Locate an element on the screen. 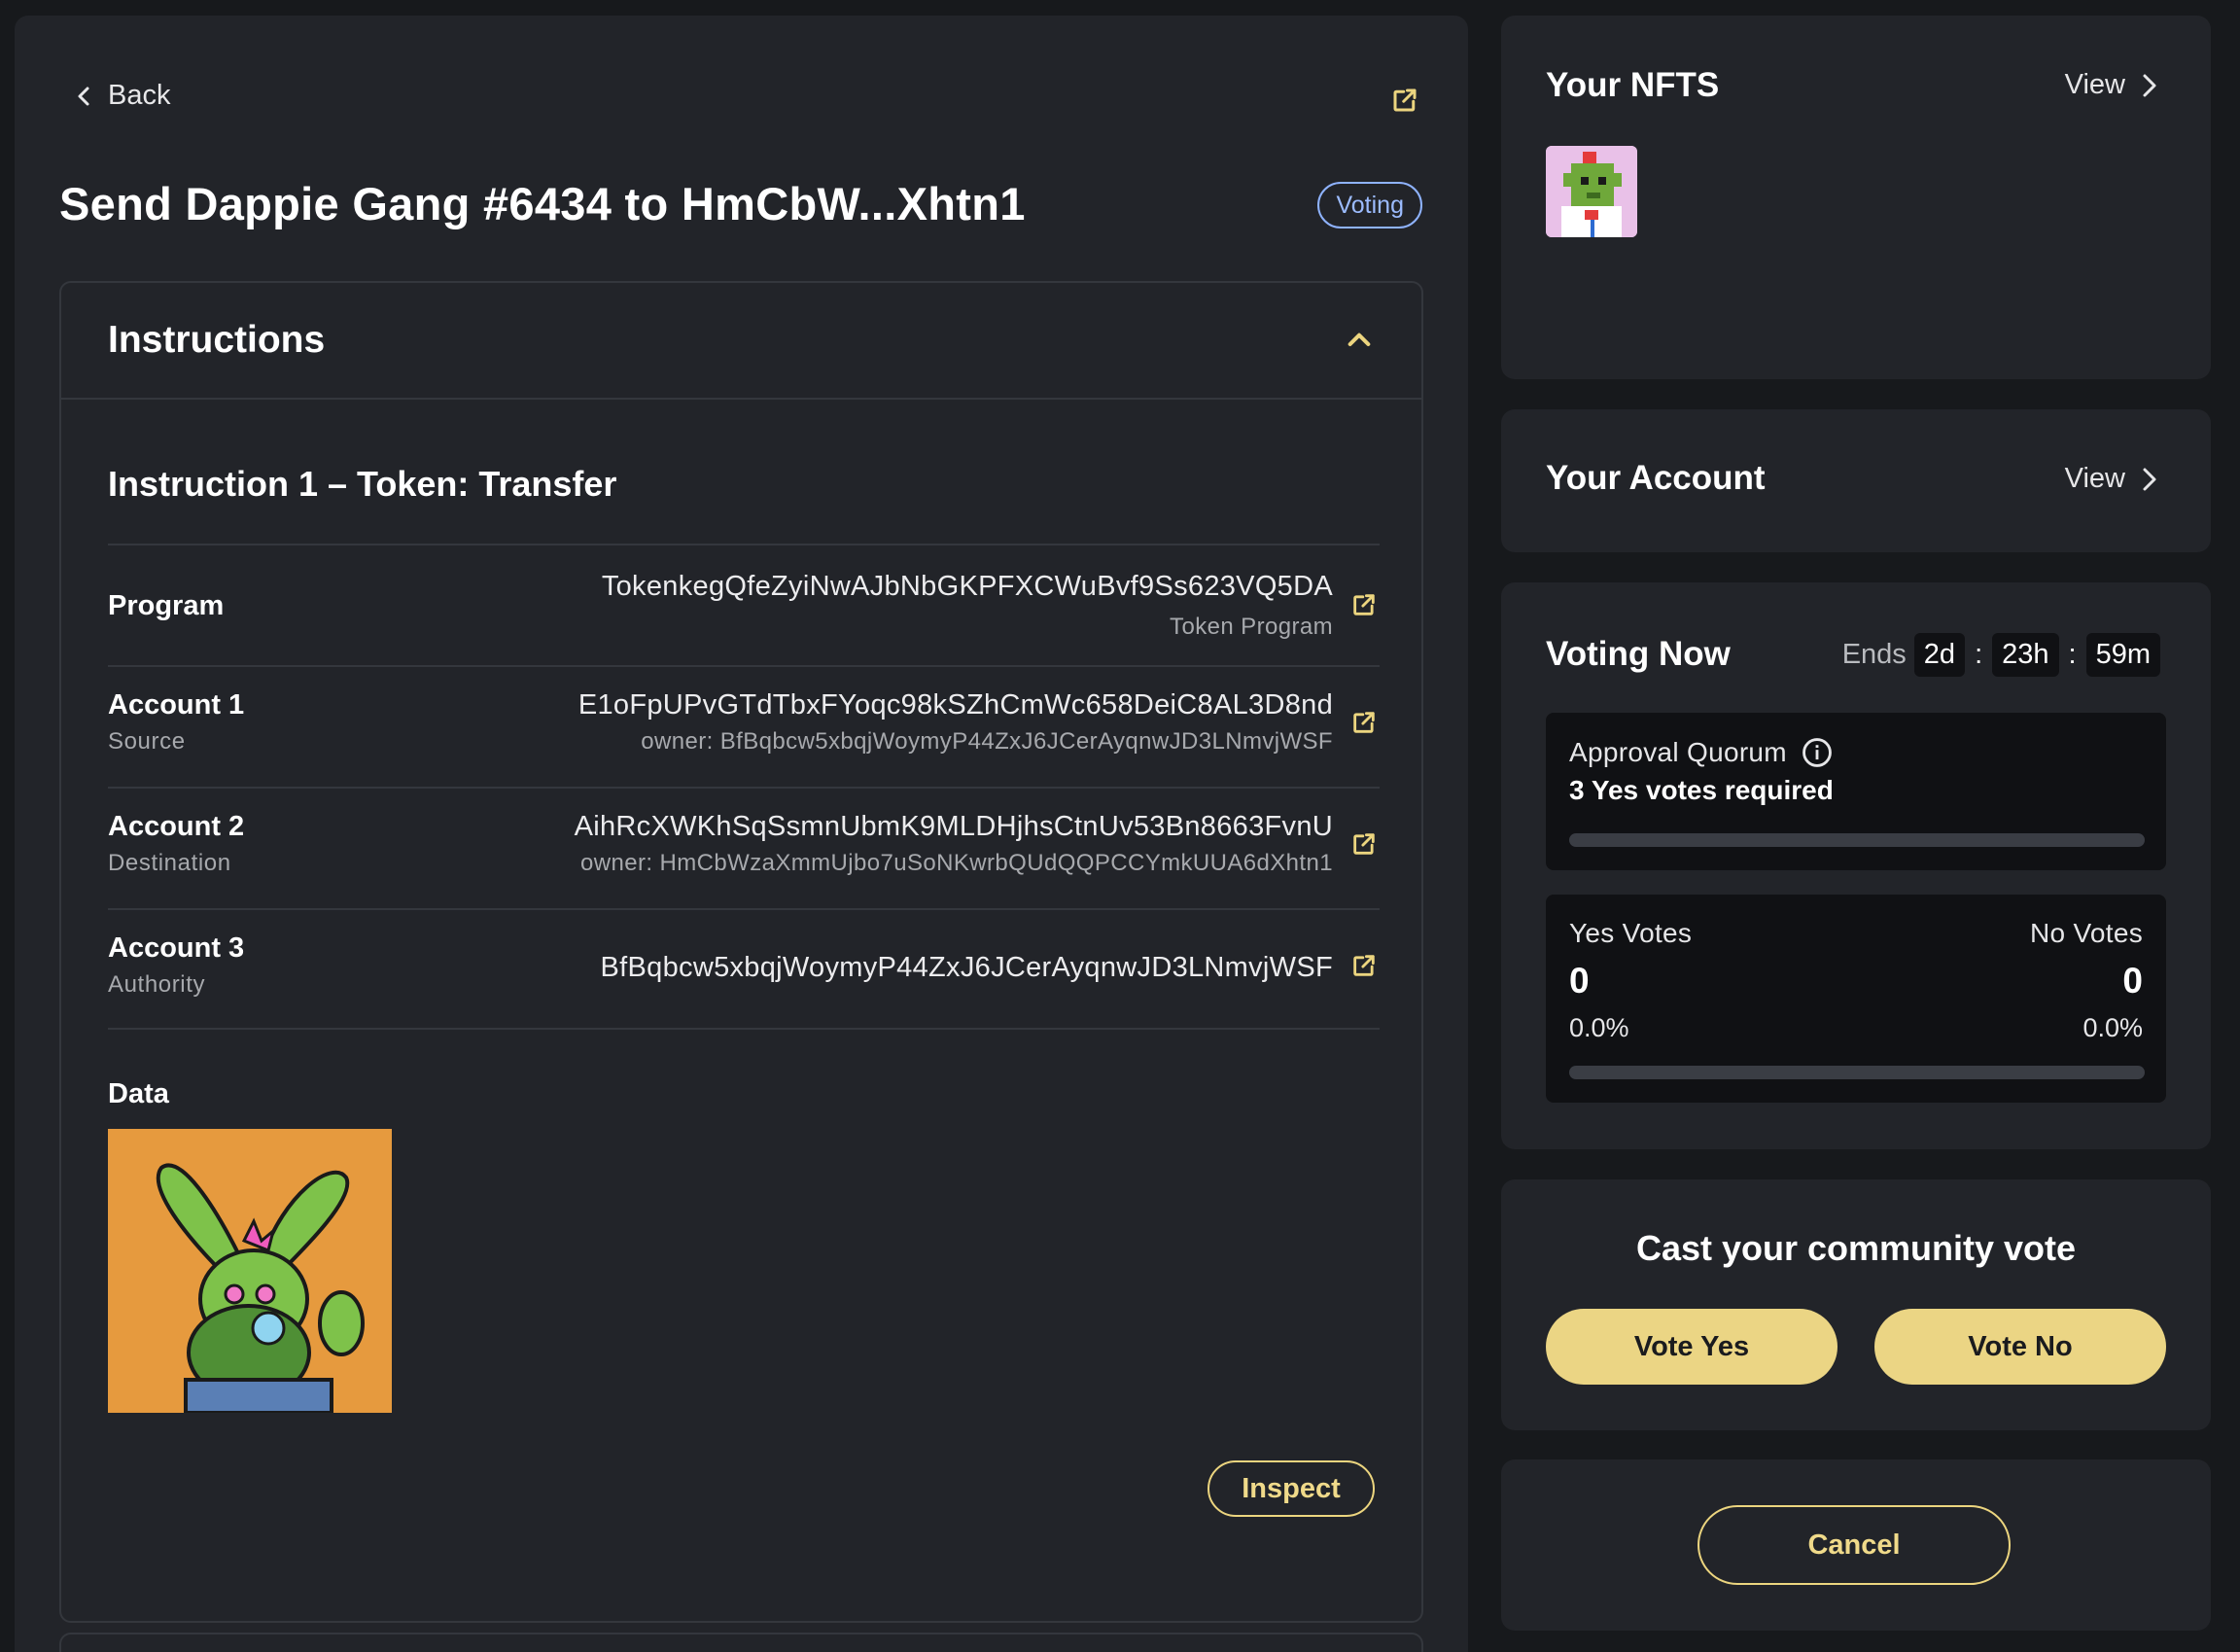 Image resolution: width=2240 pixels, height=1652 pixels. vote-no-button: Vote No is located at coordinates (2020, 1347).